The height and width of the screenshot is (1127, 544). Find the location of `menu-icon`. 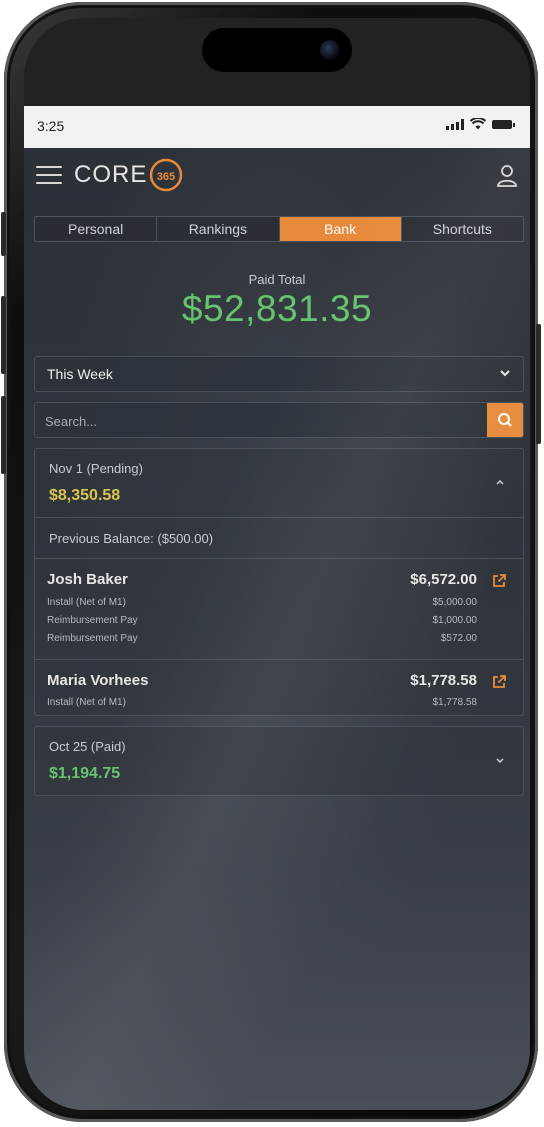

menu-icon is located at coordinates (49, 175).